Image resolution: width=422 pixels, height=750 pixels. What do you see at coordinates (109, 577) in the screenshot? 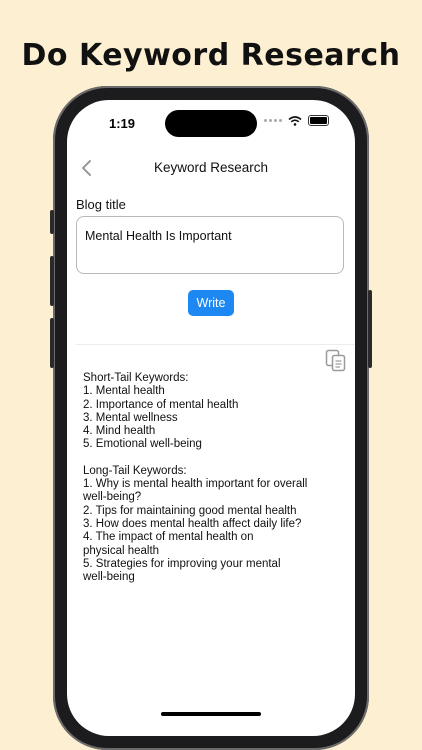
I see `list-item: well-being` at bounding box center [109, 577].